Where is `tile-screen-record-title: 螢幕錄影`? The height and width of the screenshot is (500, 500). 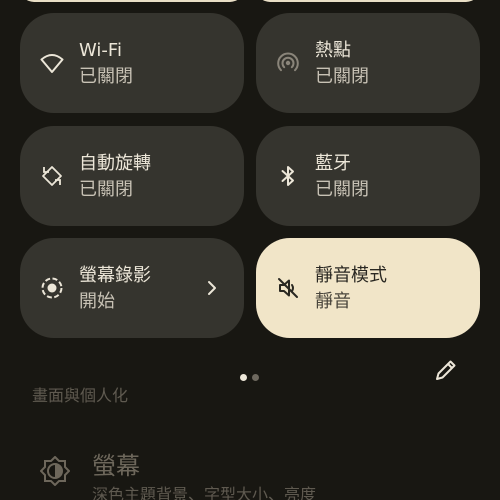
tile-screen-record-title: 螢幕錄影 is located at coordinates (115, 275).